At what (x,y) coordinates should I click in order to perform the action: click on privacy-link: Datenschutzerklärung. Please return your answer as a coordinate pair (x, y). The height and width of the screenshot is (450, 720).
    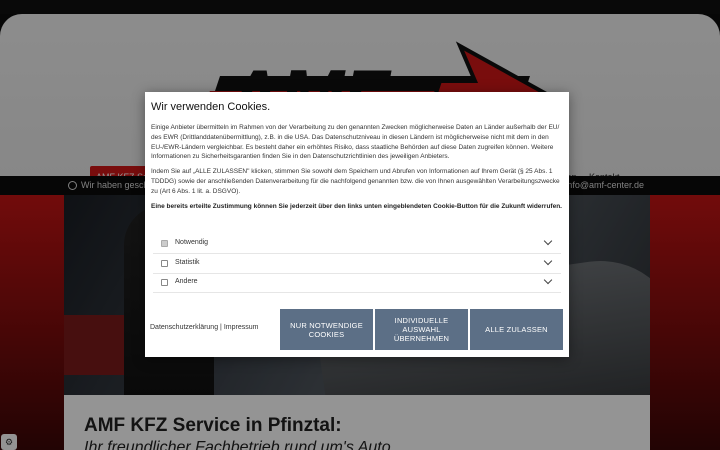
    Looking at the image, I should click on (184, 327).